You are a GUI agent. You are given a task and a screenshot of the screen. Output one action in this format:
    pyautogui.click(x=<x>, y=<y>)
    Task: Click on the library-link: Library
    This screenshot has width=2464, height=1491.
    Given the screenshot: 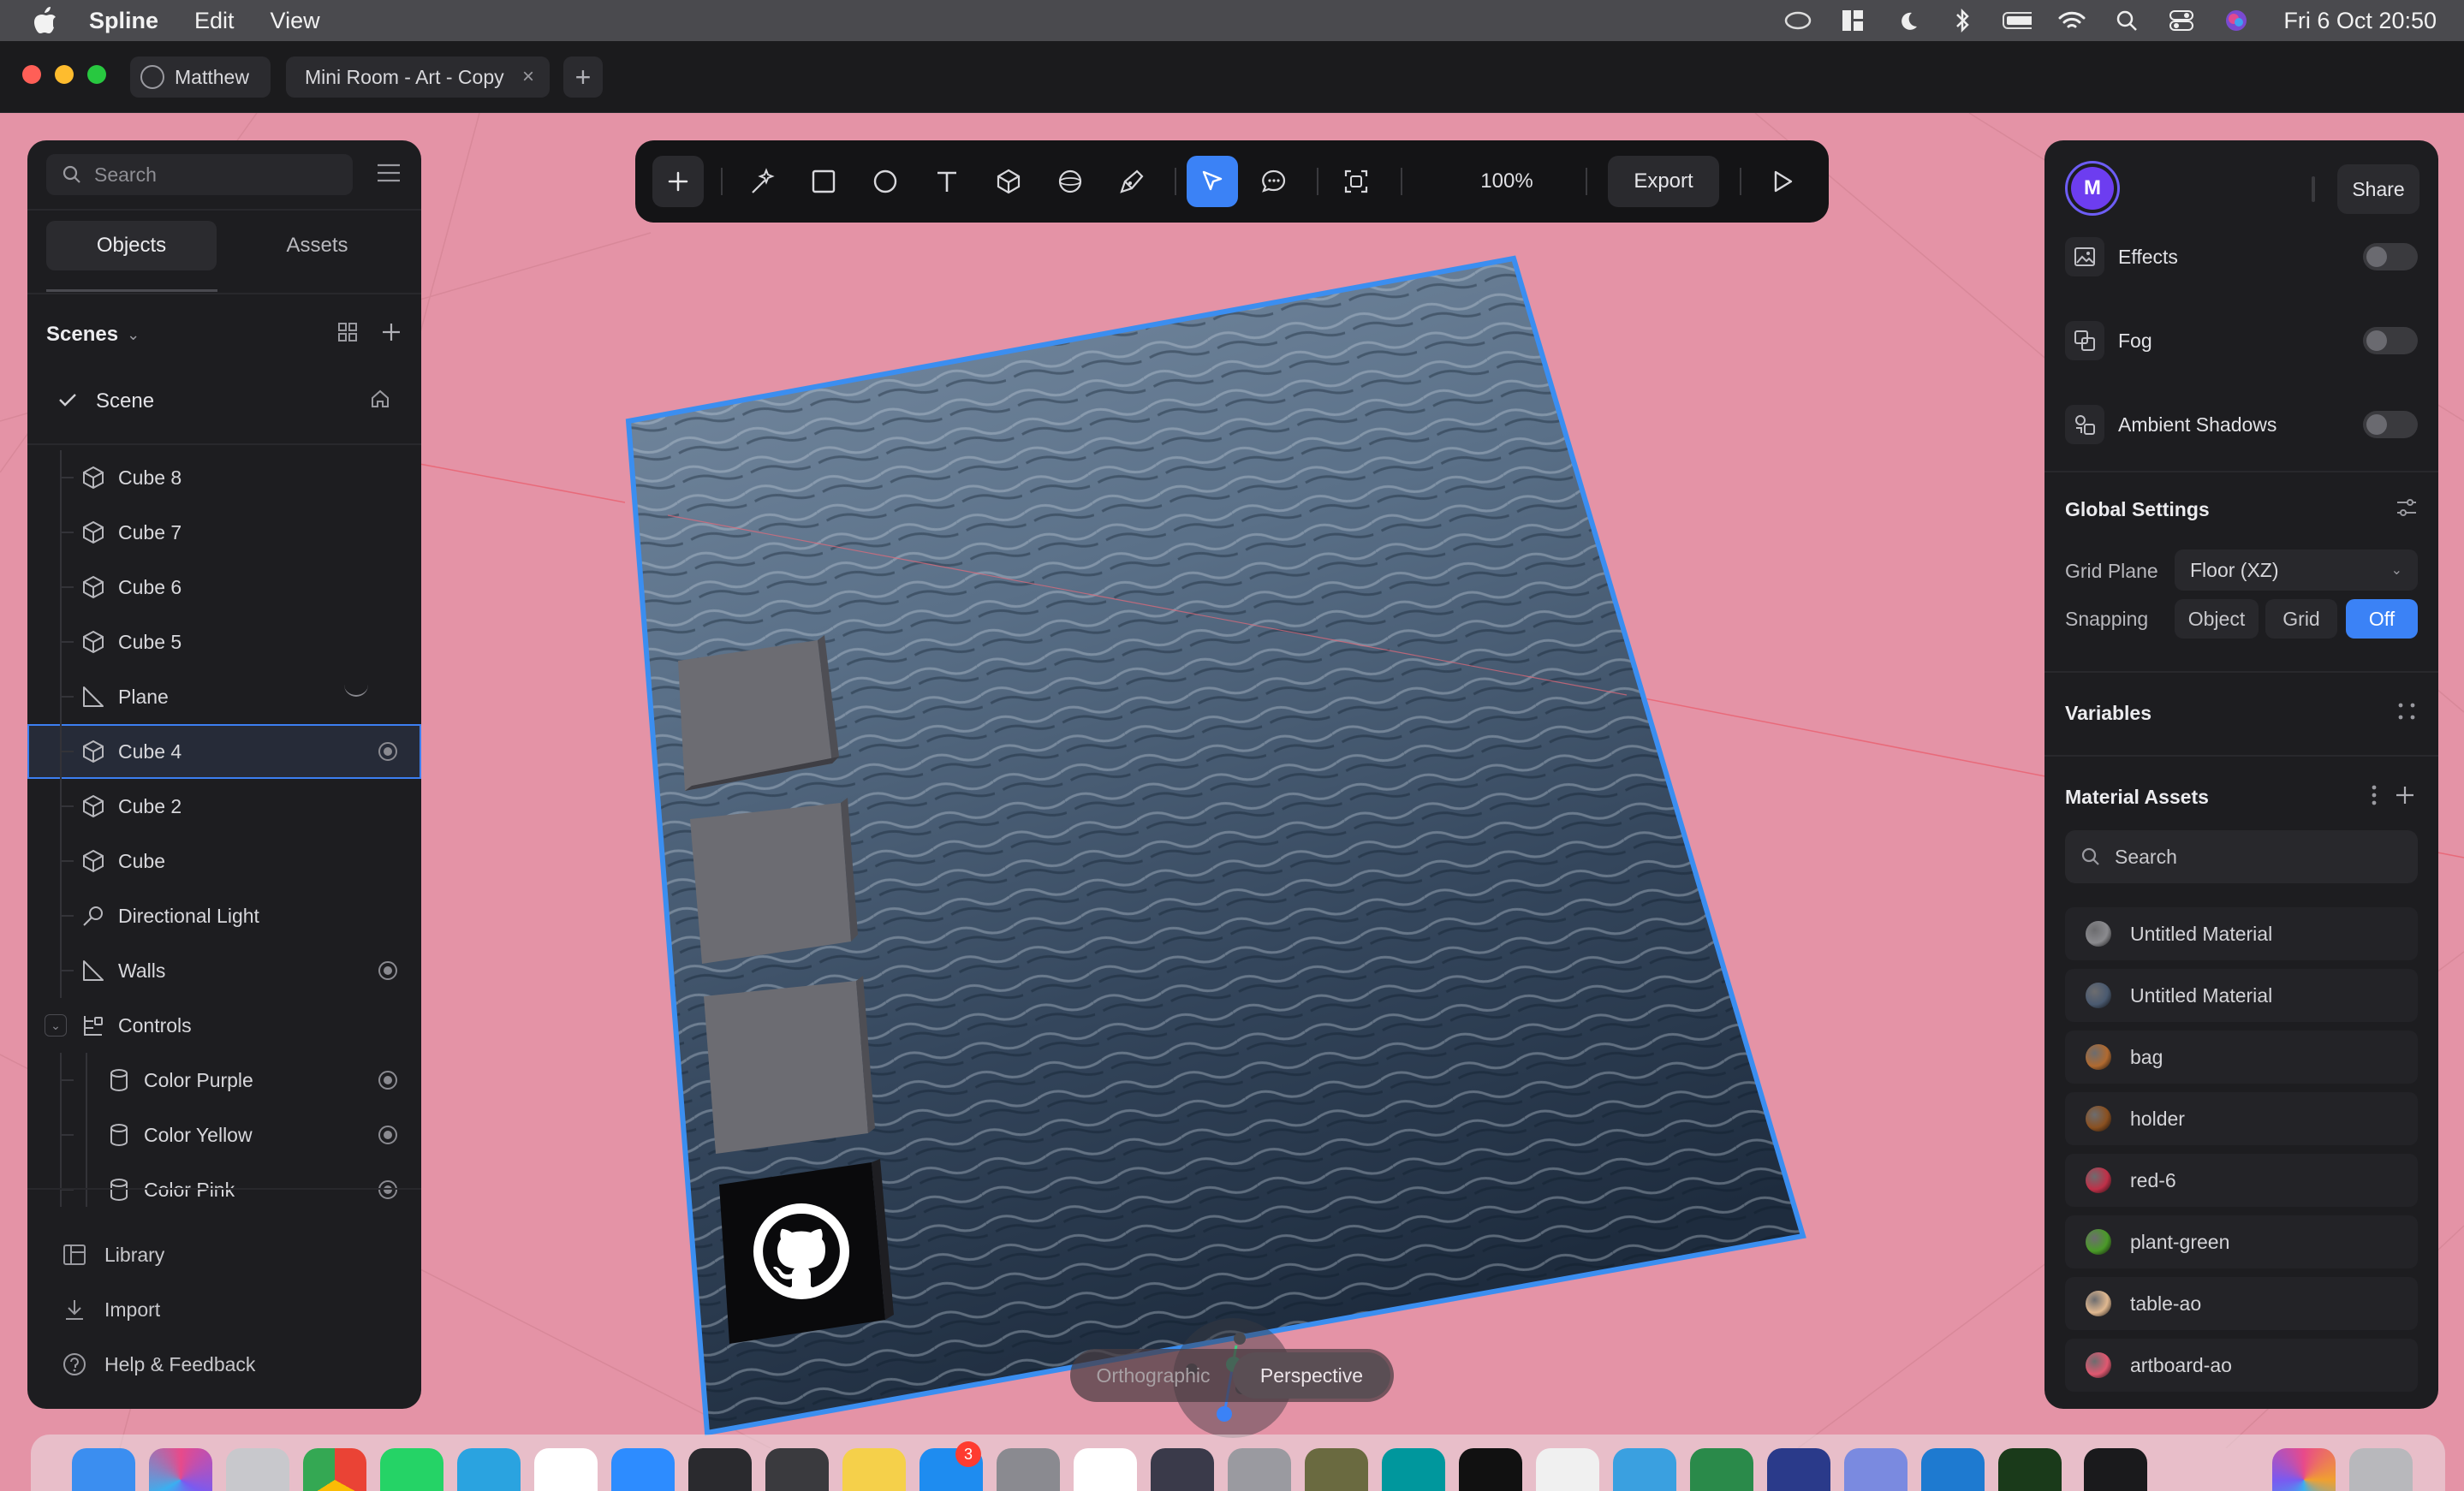 What is the action you would take?
    pyautogui.click(x=113, y=1254)
    